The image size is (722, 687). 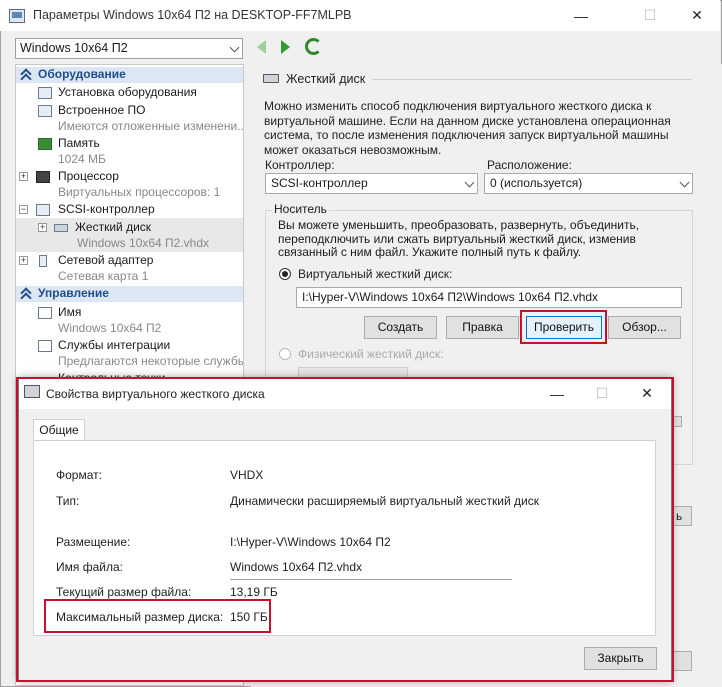 What do you see at coordinates (677, 421) in the screenshot?
I see `scrollbar-fragment` at bounding box center [677, 421].